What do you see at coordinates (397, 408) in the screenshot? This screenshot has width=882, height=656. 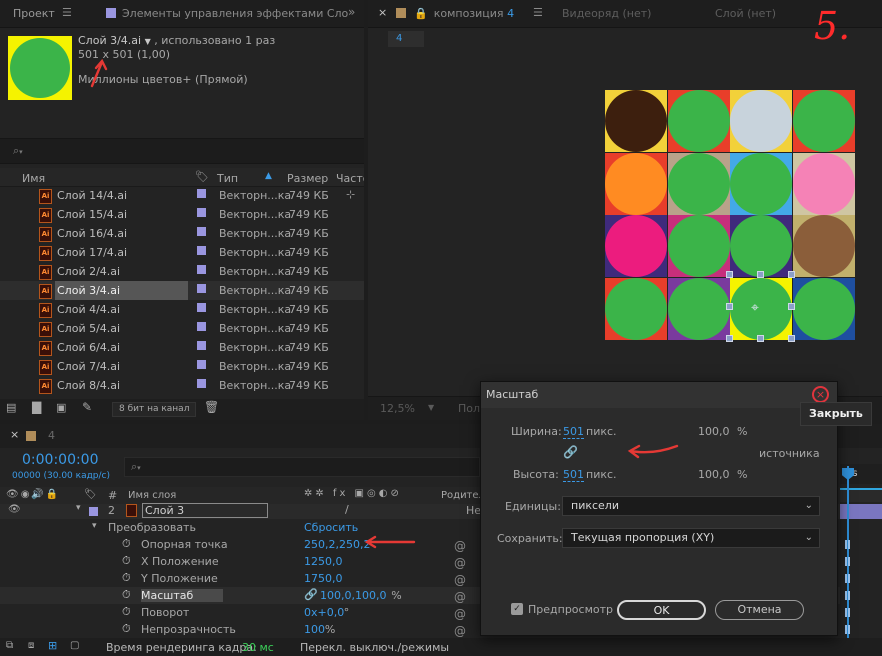 I see `zoom-level: 12,5%` at bounding box center [397, 408].